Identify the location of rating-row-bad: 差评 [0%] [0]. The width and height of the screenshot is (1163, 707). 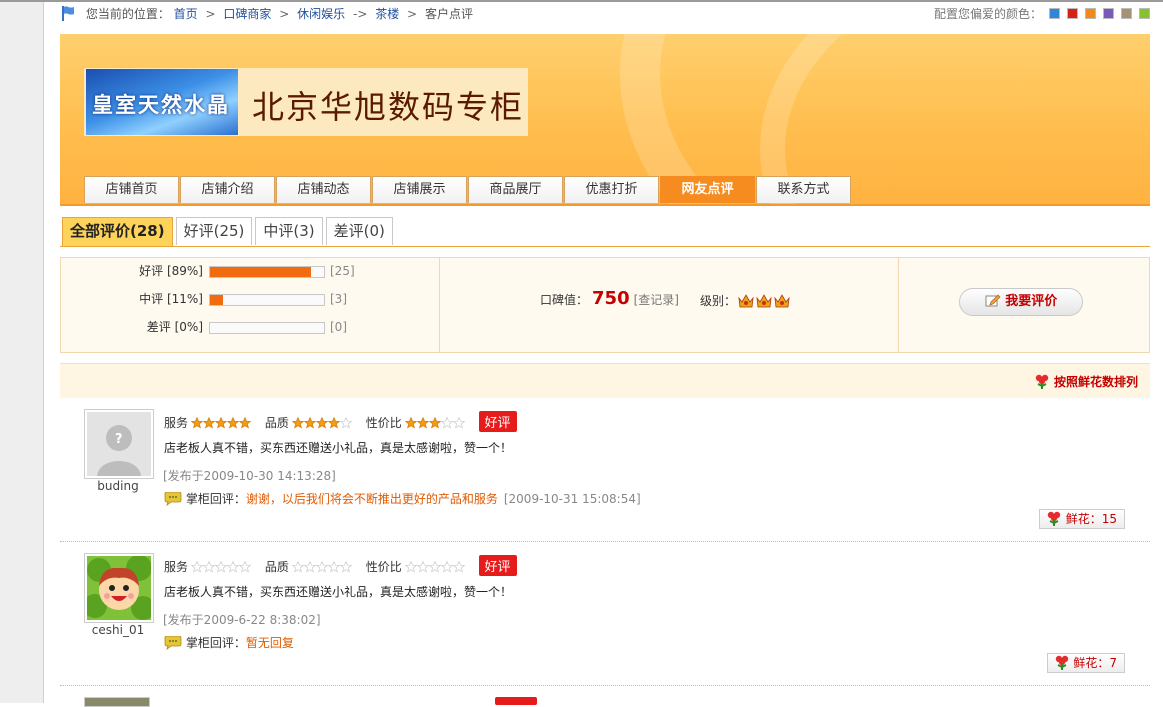
(250, 327).